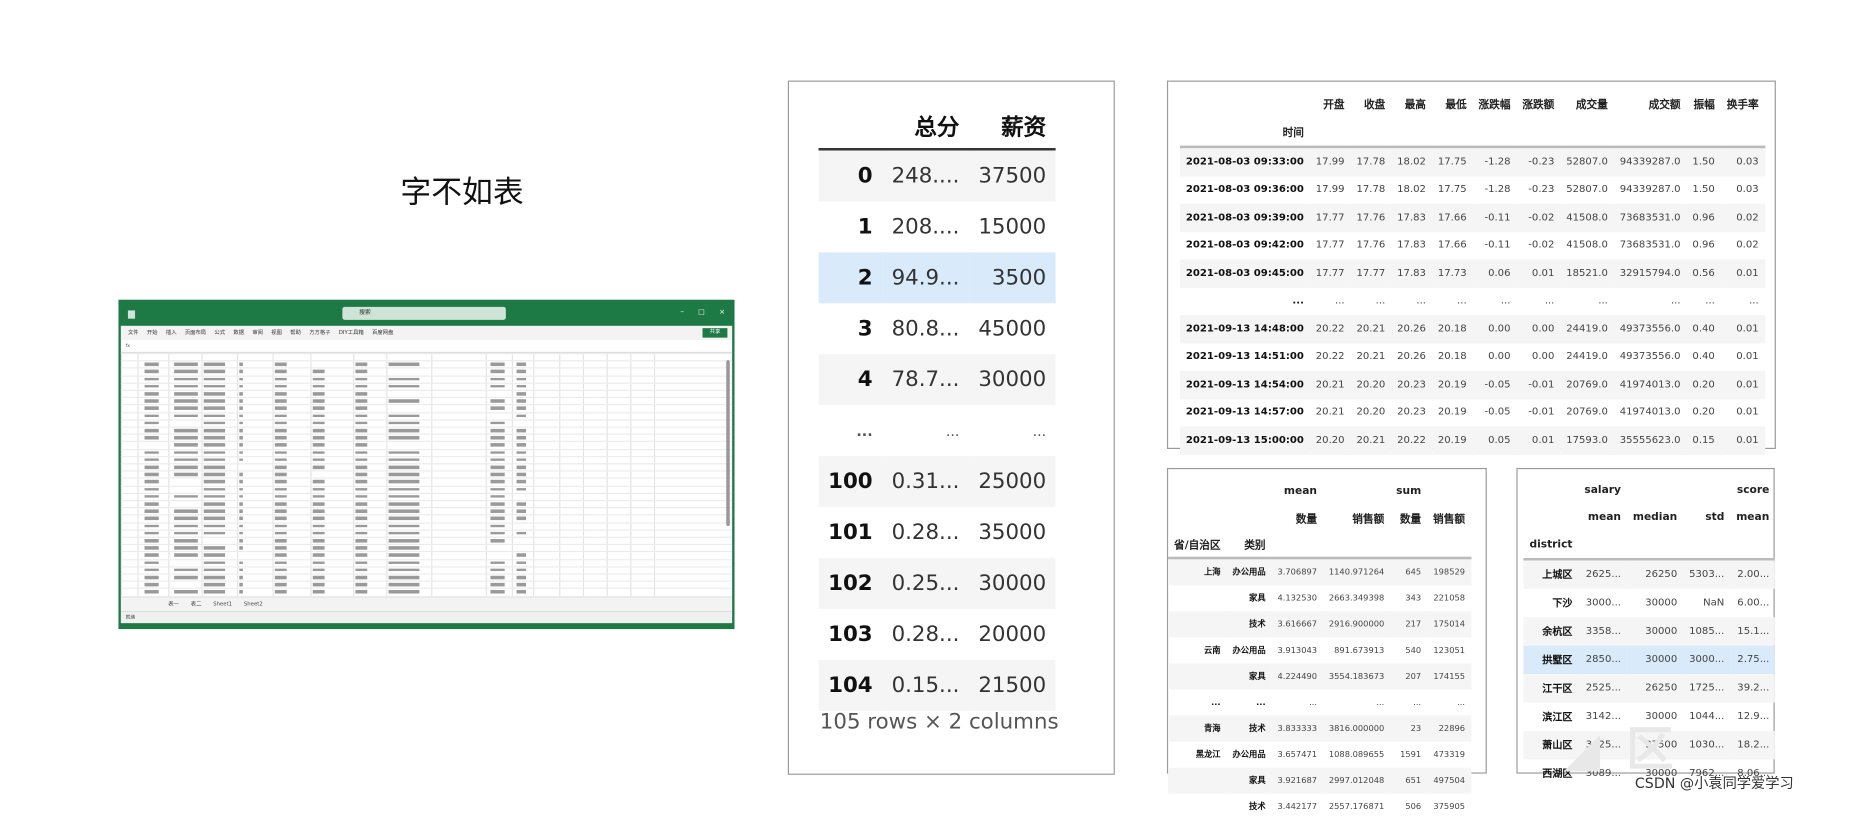 The height and width of the screenshot is (820, 1860). What do you see at coordinates (682, 312) in the screenshot?
I see `minimize-icon: –` at bounding box center [682, 312].